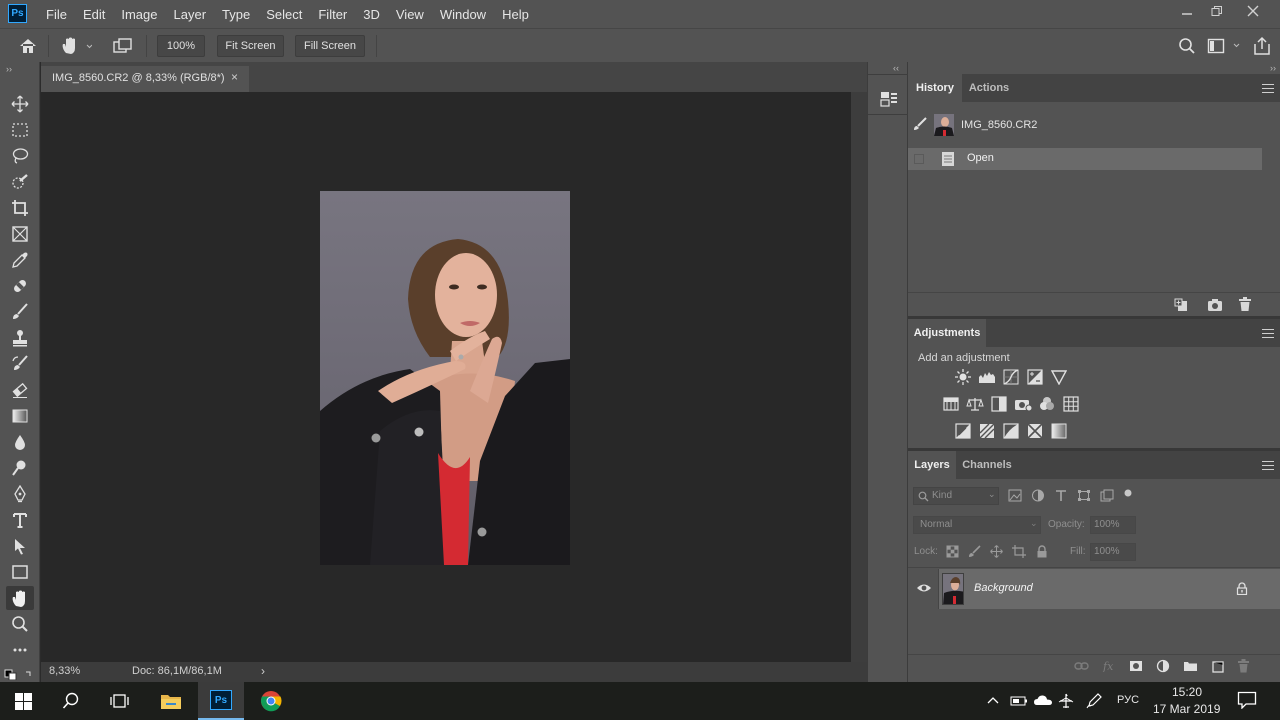 This screenshot has height=720, width=1280. Describe the element at coordinates (1113, 552) in the screenshot. I see `fill-field: 100%` at that location.